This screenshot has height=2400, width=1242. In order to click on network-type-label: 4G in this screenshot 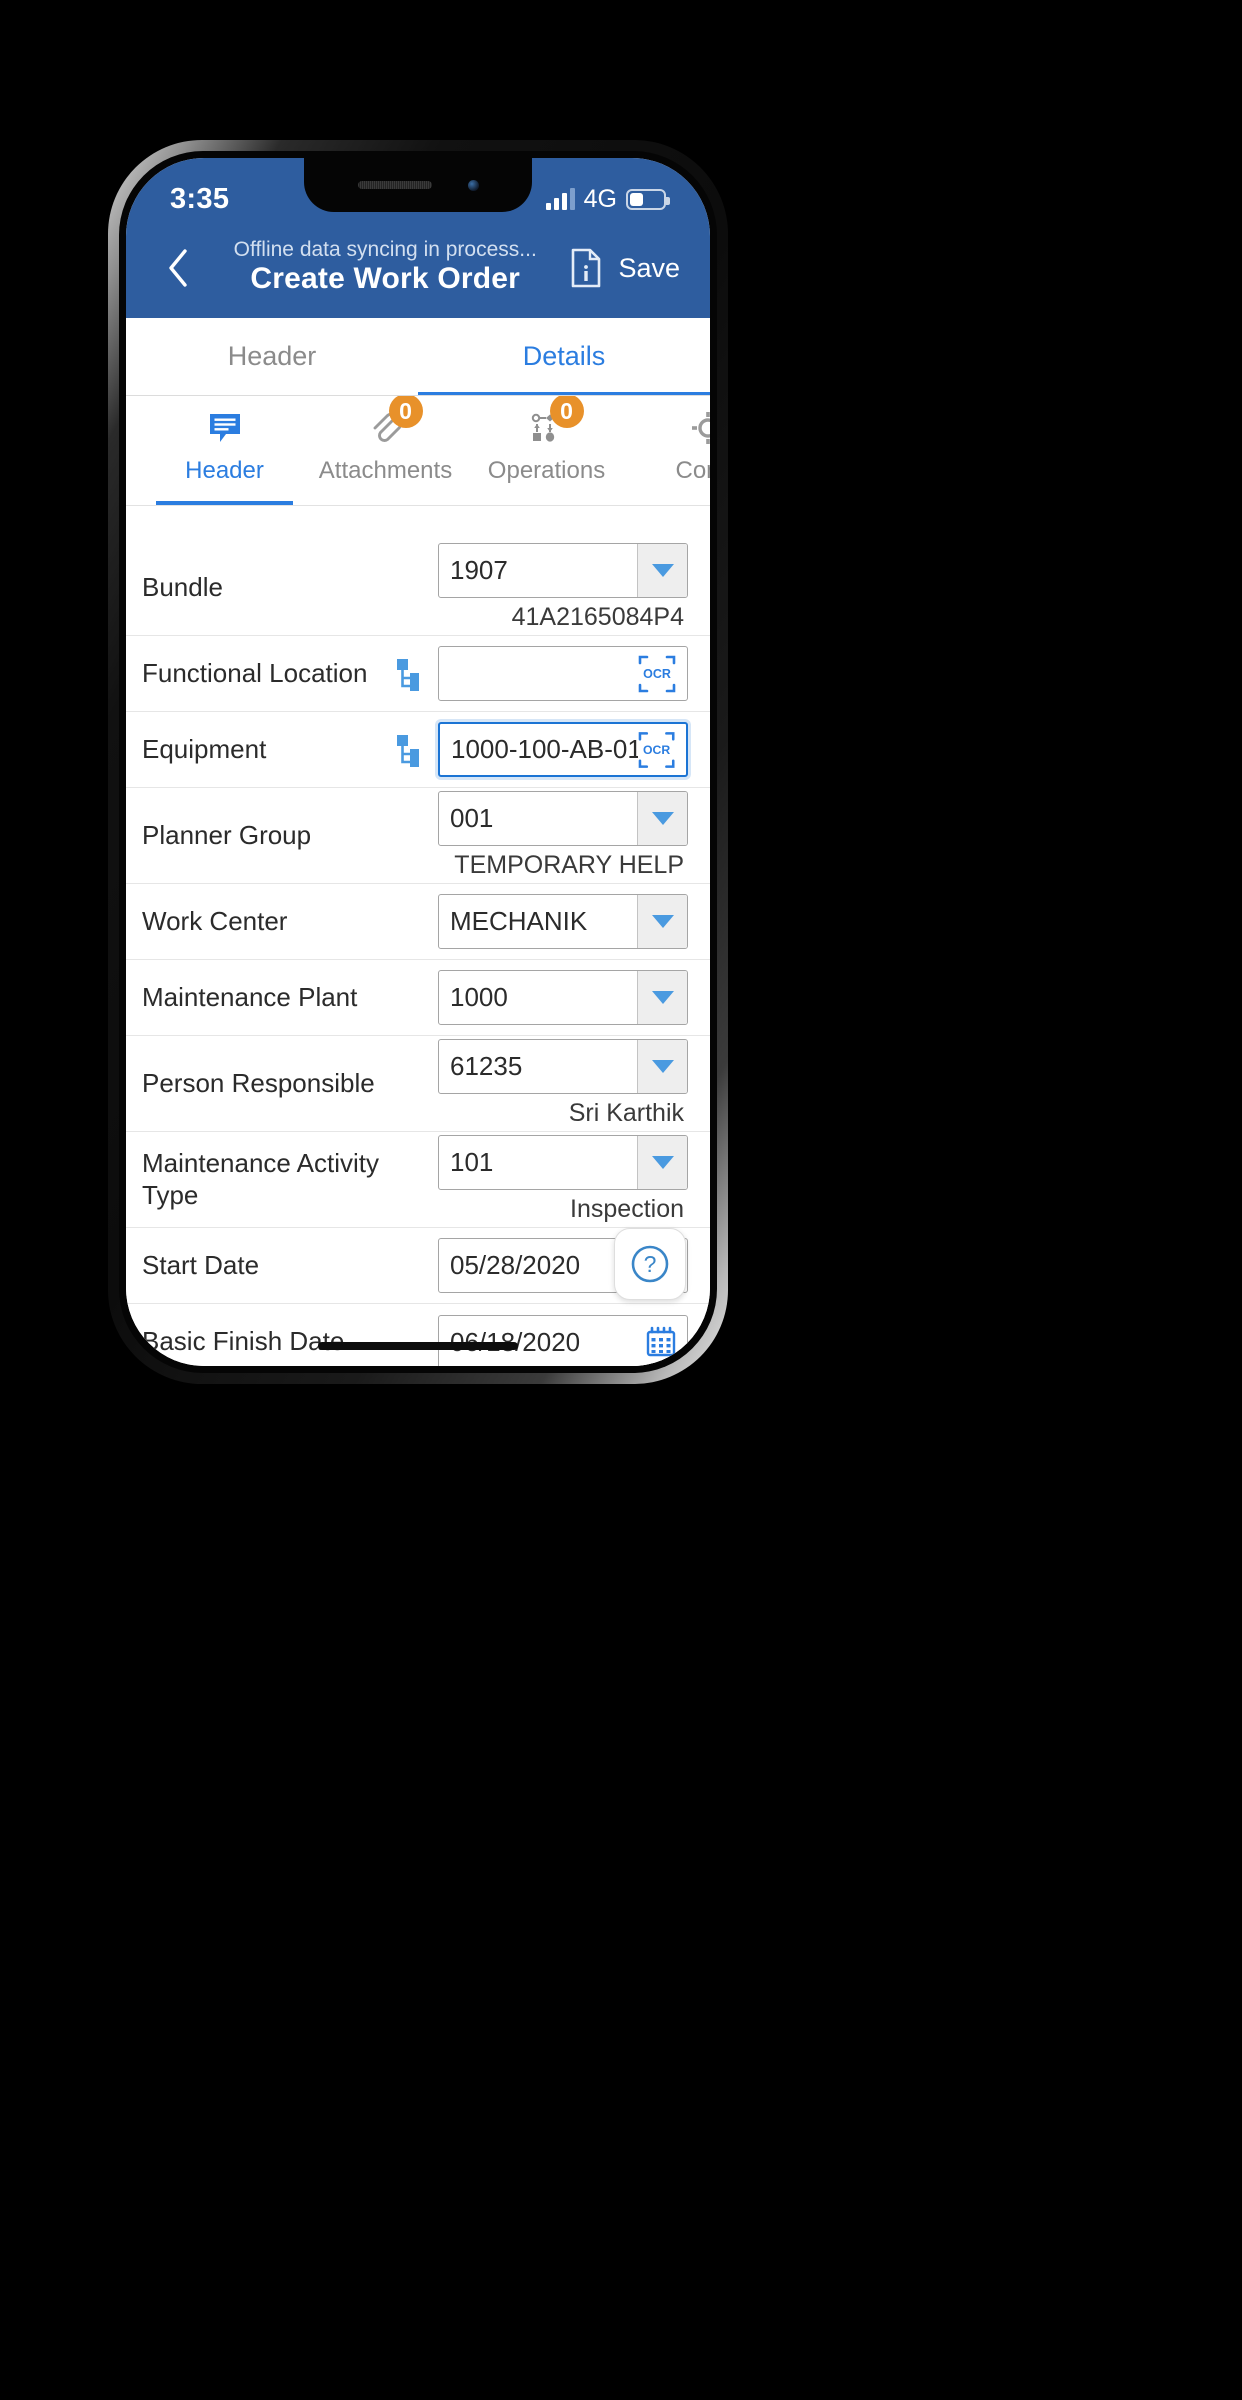, I will do `click(600, 198)`.